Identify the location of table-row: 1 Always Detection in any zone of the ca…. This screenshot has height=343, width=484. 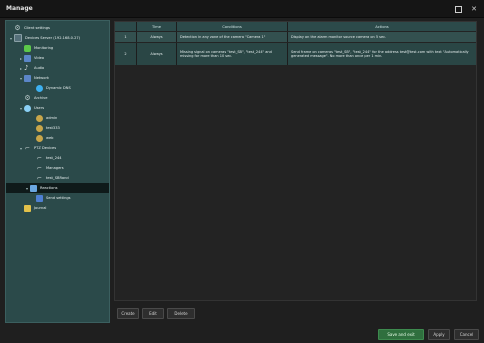
(295, 37).